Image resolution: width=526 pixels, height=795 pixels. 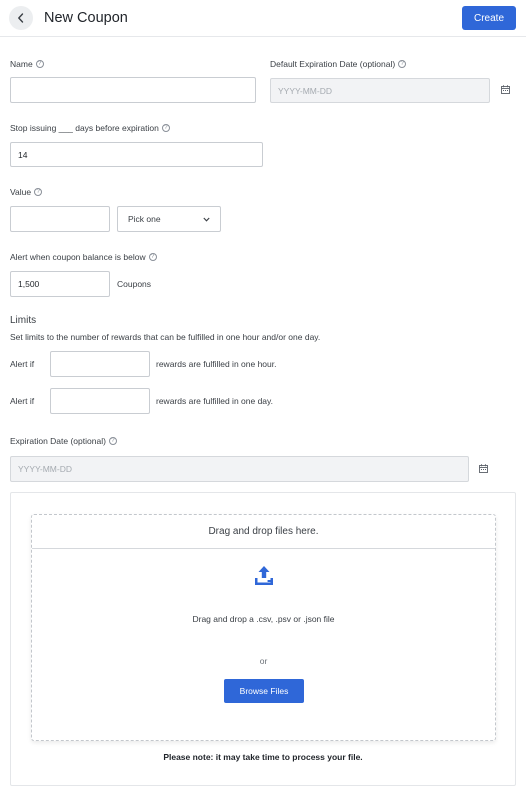 I want to click on expiration-label: Expiration Date (optional) ?, so click(x=63, y=441).